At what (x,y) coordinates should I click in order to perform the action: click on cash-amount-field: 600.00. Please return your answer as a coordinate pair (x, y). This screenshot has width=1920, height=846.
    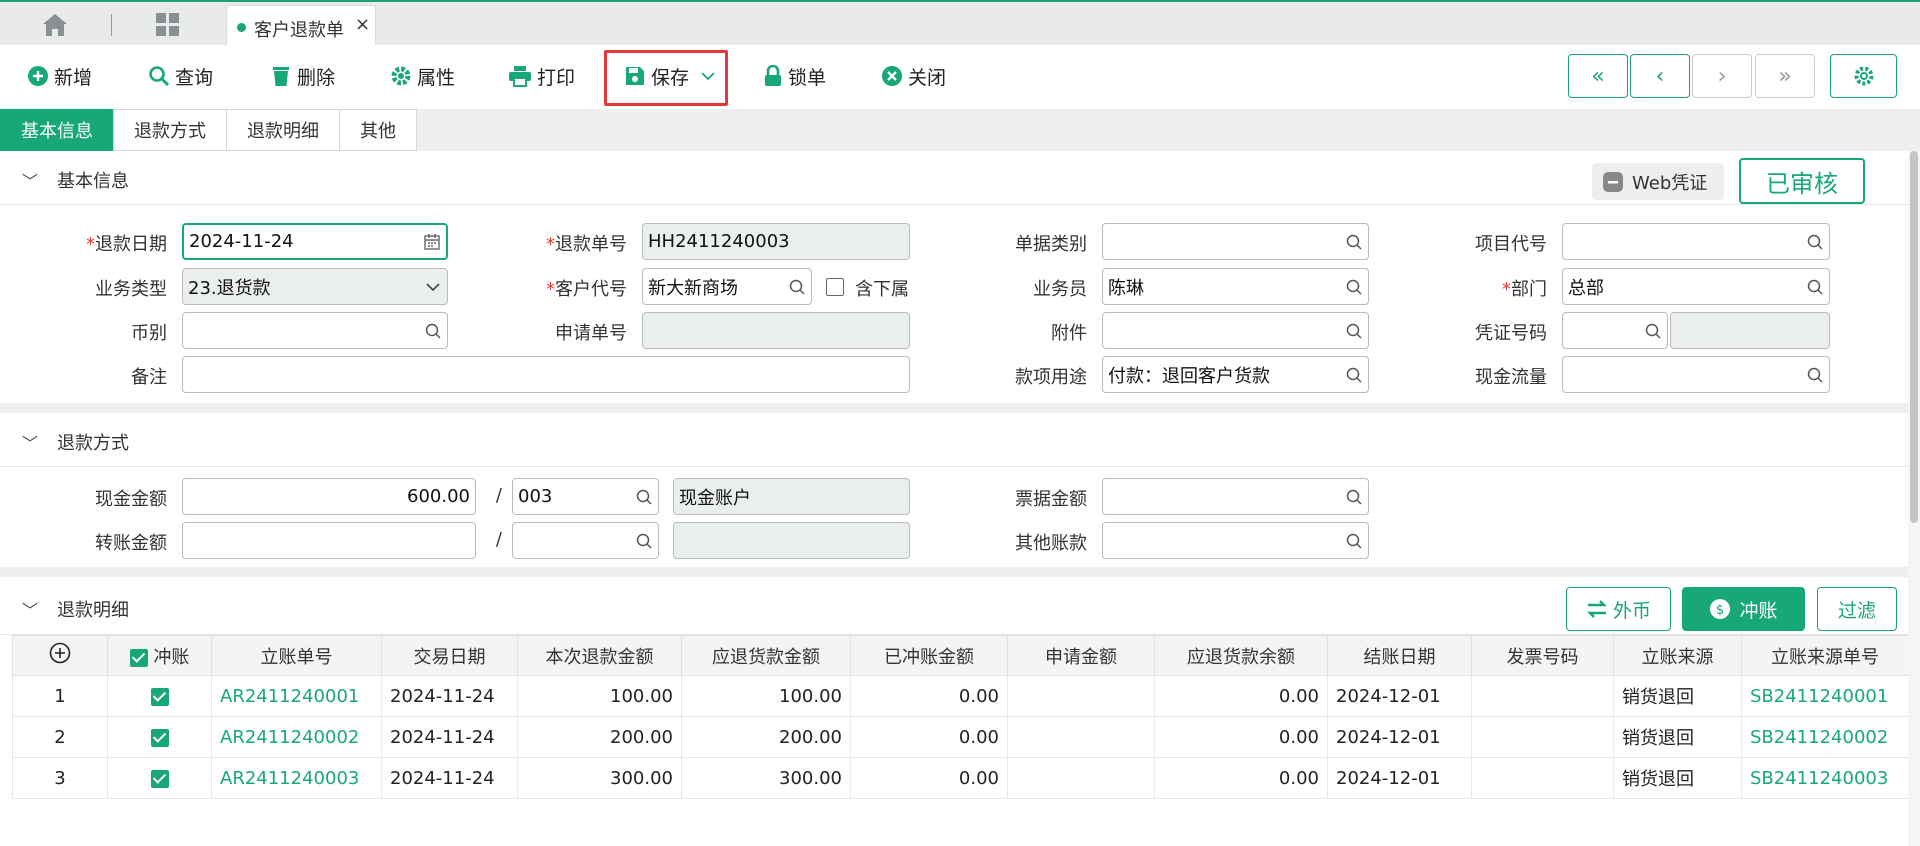
    Looking at the image, I should click on (329, 496).